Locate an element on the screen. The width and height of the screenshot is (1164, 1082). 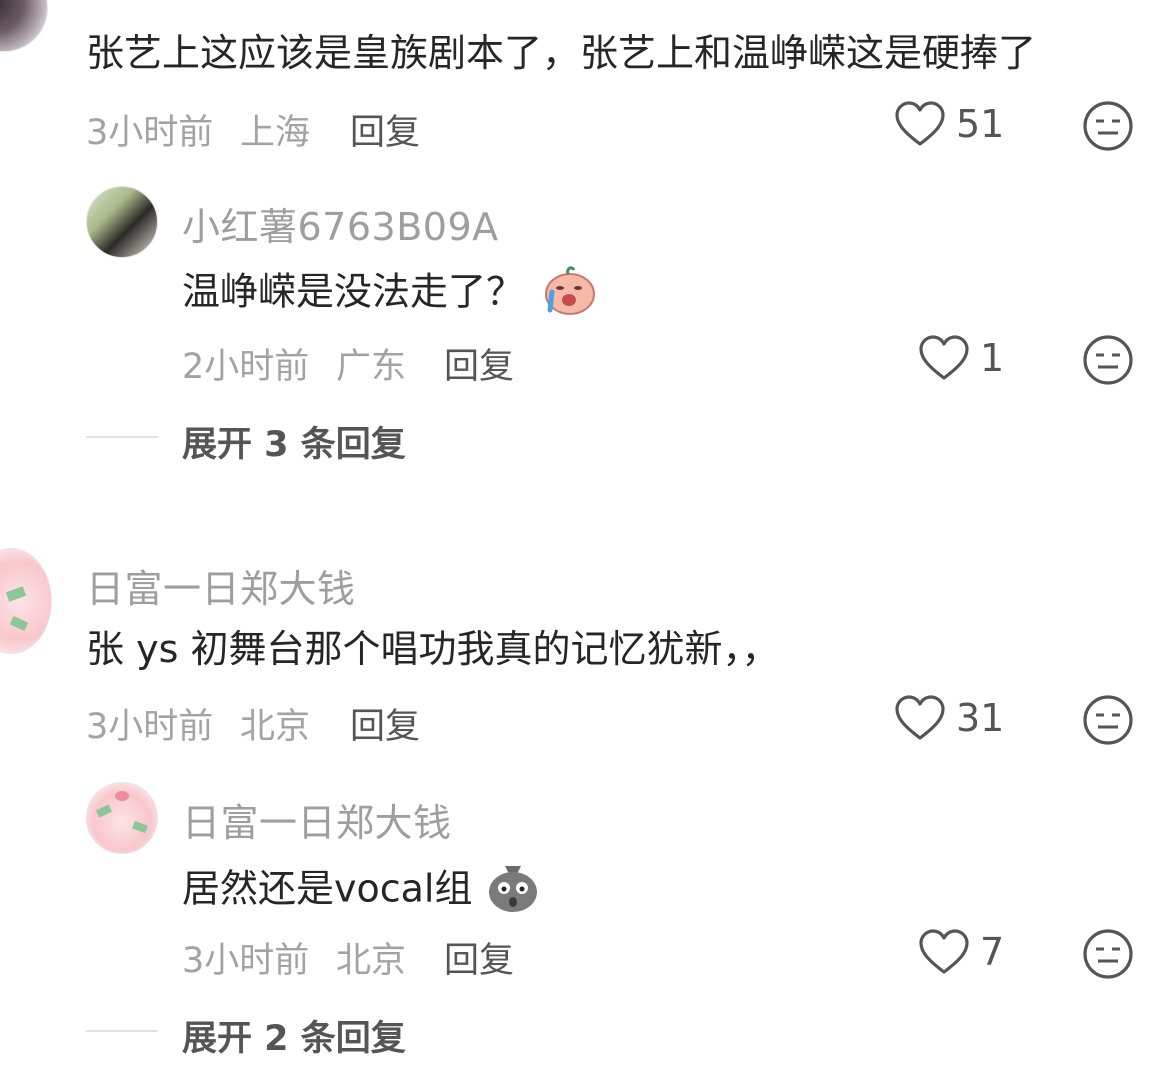
like-count: 31 is located at coordinates (980, 718).